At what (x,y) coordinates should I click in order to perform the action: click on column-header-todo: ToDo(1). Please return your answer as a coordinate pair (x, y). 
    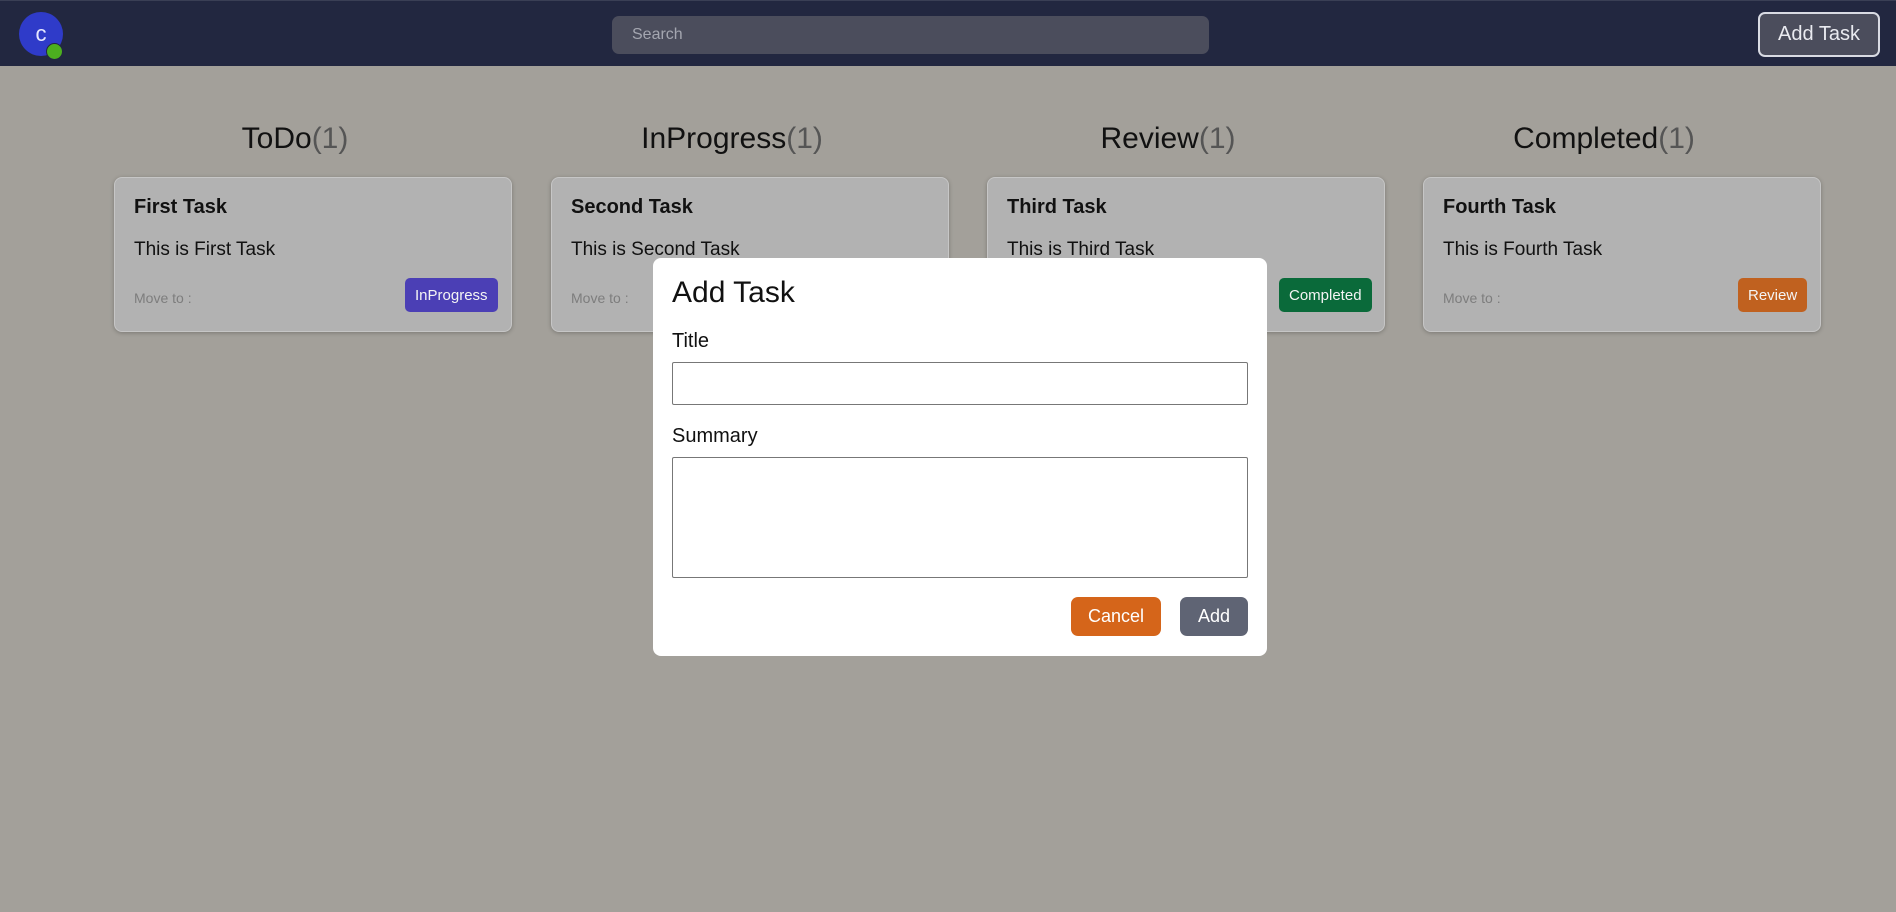
    Looking at the image, I should click on (295, 139).